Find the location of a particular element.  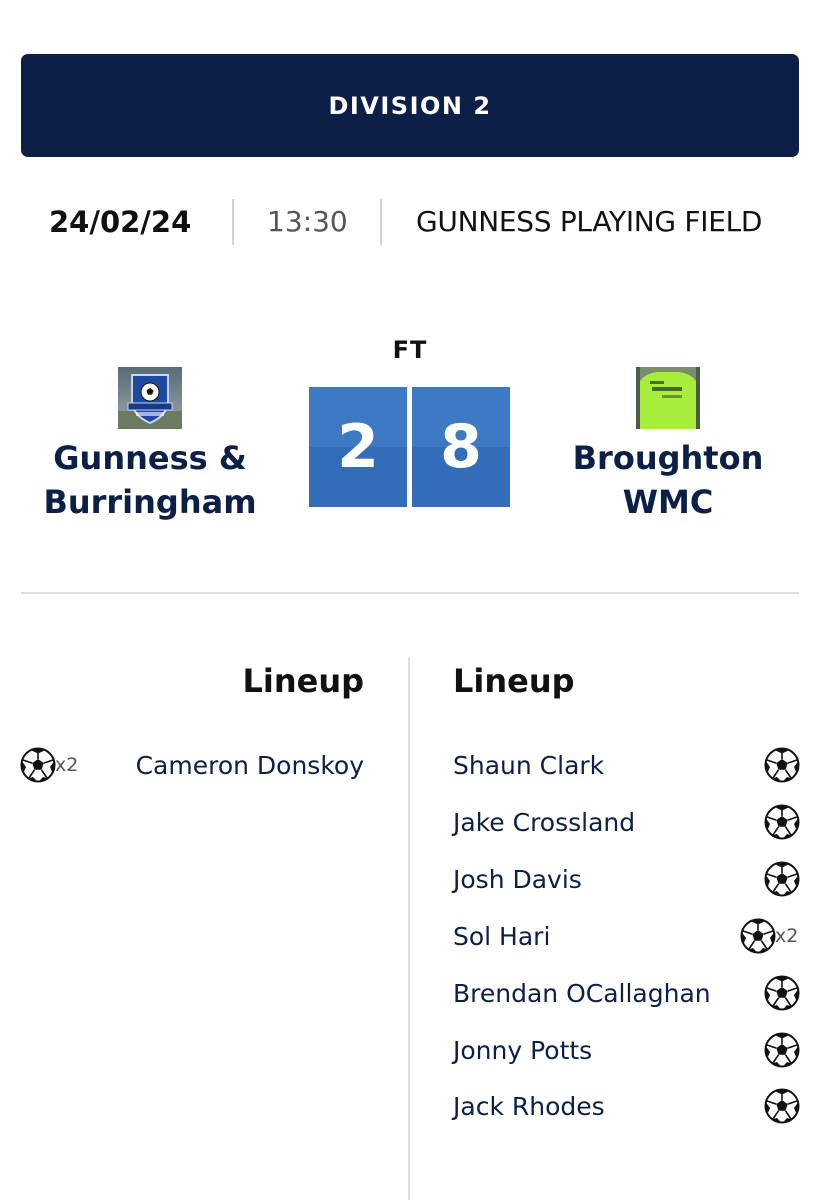

match-time: 13:30 is located at coordinates (307, 221).